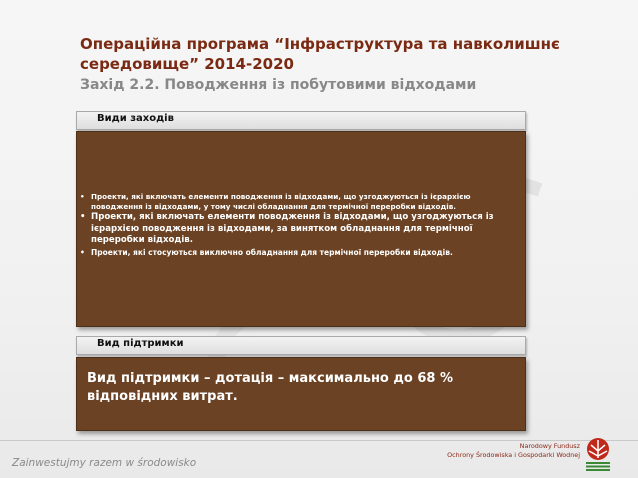 The height and width of the screenshot is (478, 638). Describe the element at coordinates (135, 118) in the screenshot. I see `measures-header-label: Види заходів` at that location.